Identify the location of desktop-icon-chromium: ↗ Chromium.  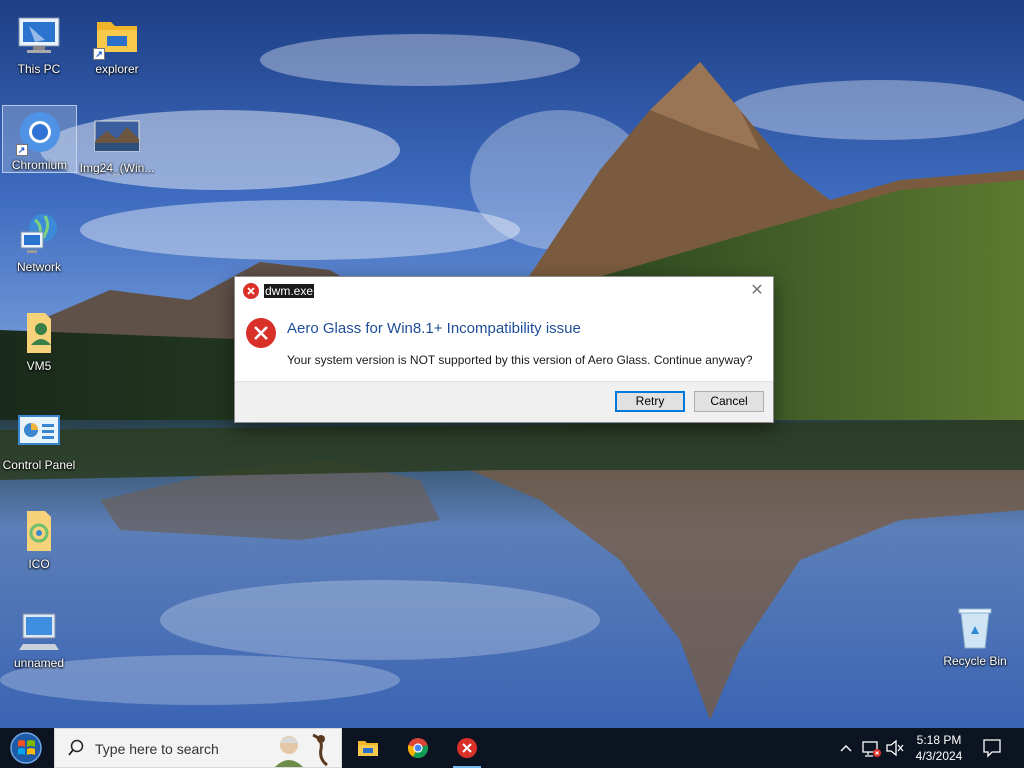
(39, 139).